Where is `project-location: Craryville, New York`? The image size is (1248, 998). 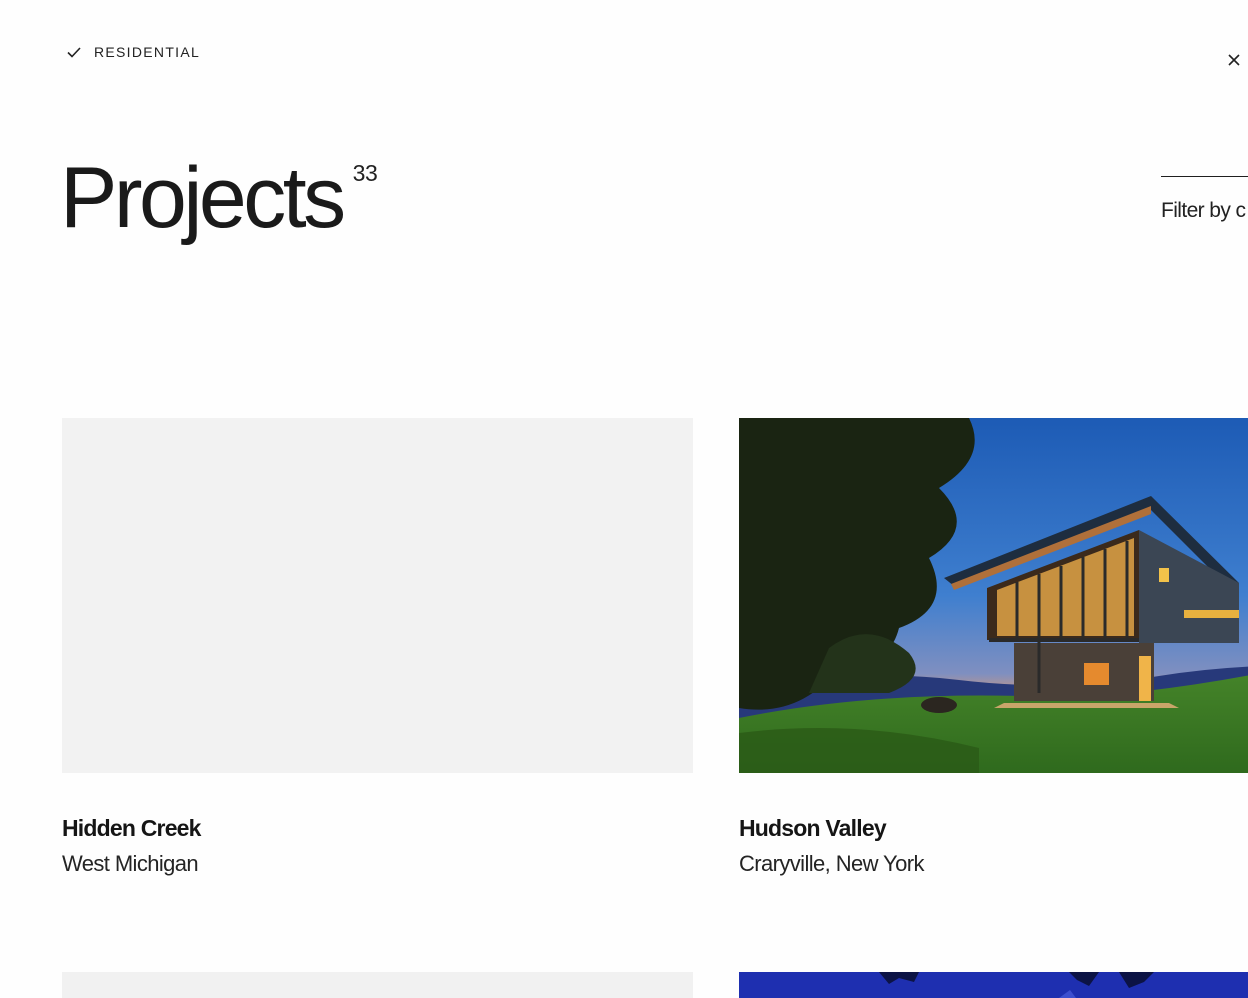 project-location: Craryville, New York is located at coordinates (831, 863).